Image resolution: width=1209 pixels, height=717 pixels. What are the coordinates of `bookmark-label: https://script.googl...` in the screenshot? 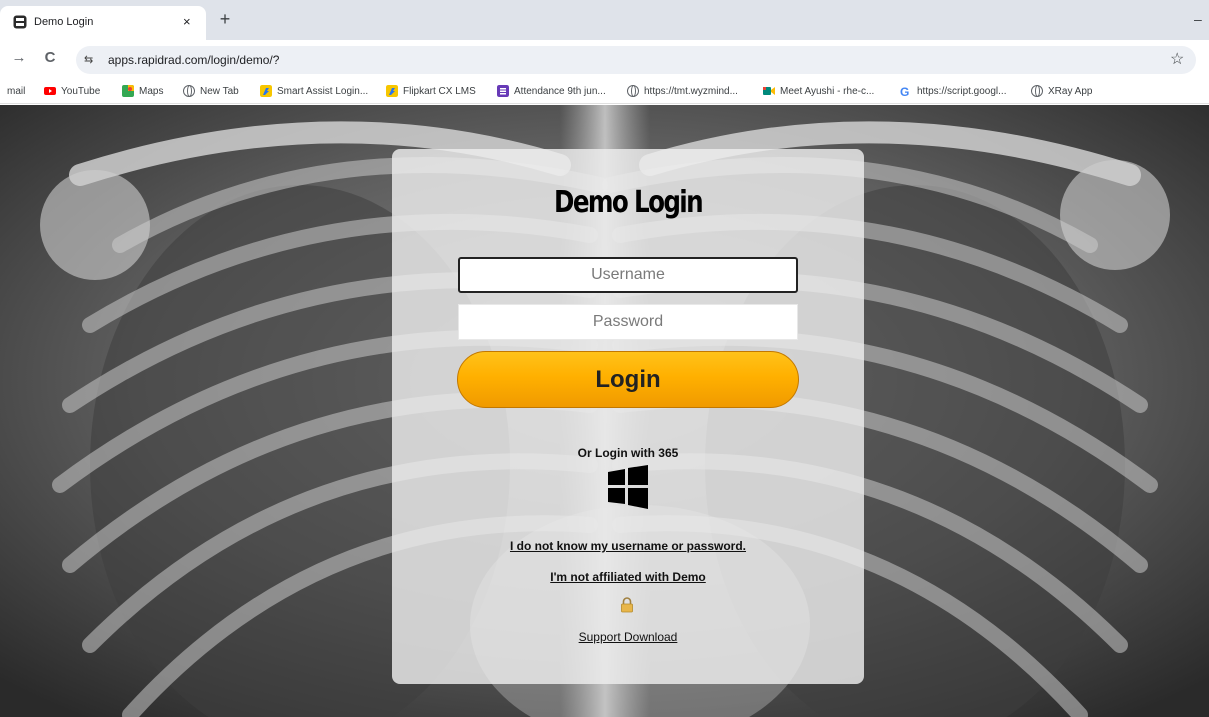 It's located at (962, 91).